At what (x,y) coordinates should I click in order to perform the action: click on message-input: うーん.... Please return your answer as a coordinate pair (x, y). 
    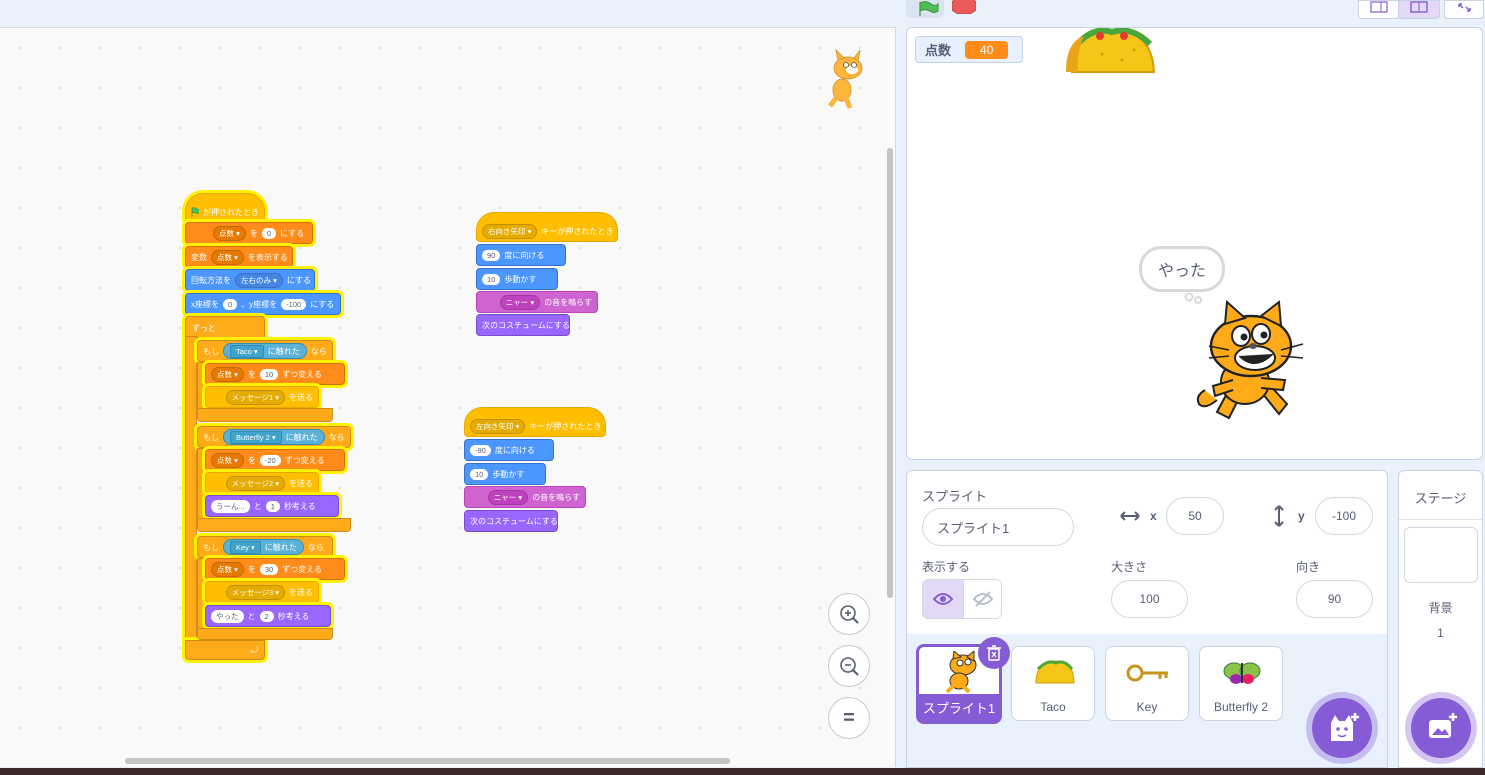
    Looking at the image, I should click on (230, 506).